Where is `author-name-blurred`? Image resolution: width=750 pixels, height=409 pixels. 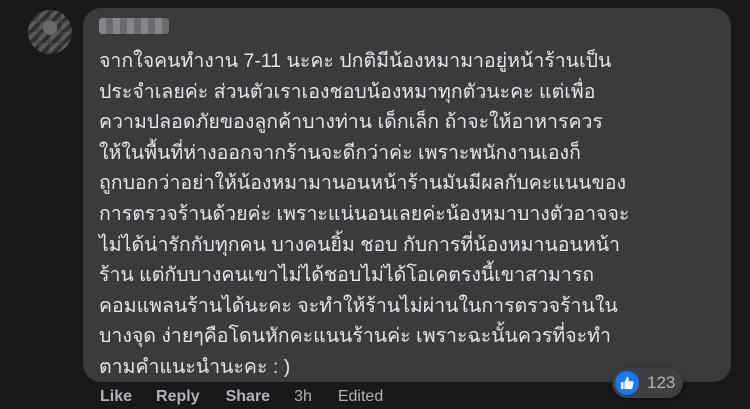 author-name-blurred is located at coordinates (134, 26).